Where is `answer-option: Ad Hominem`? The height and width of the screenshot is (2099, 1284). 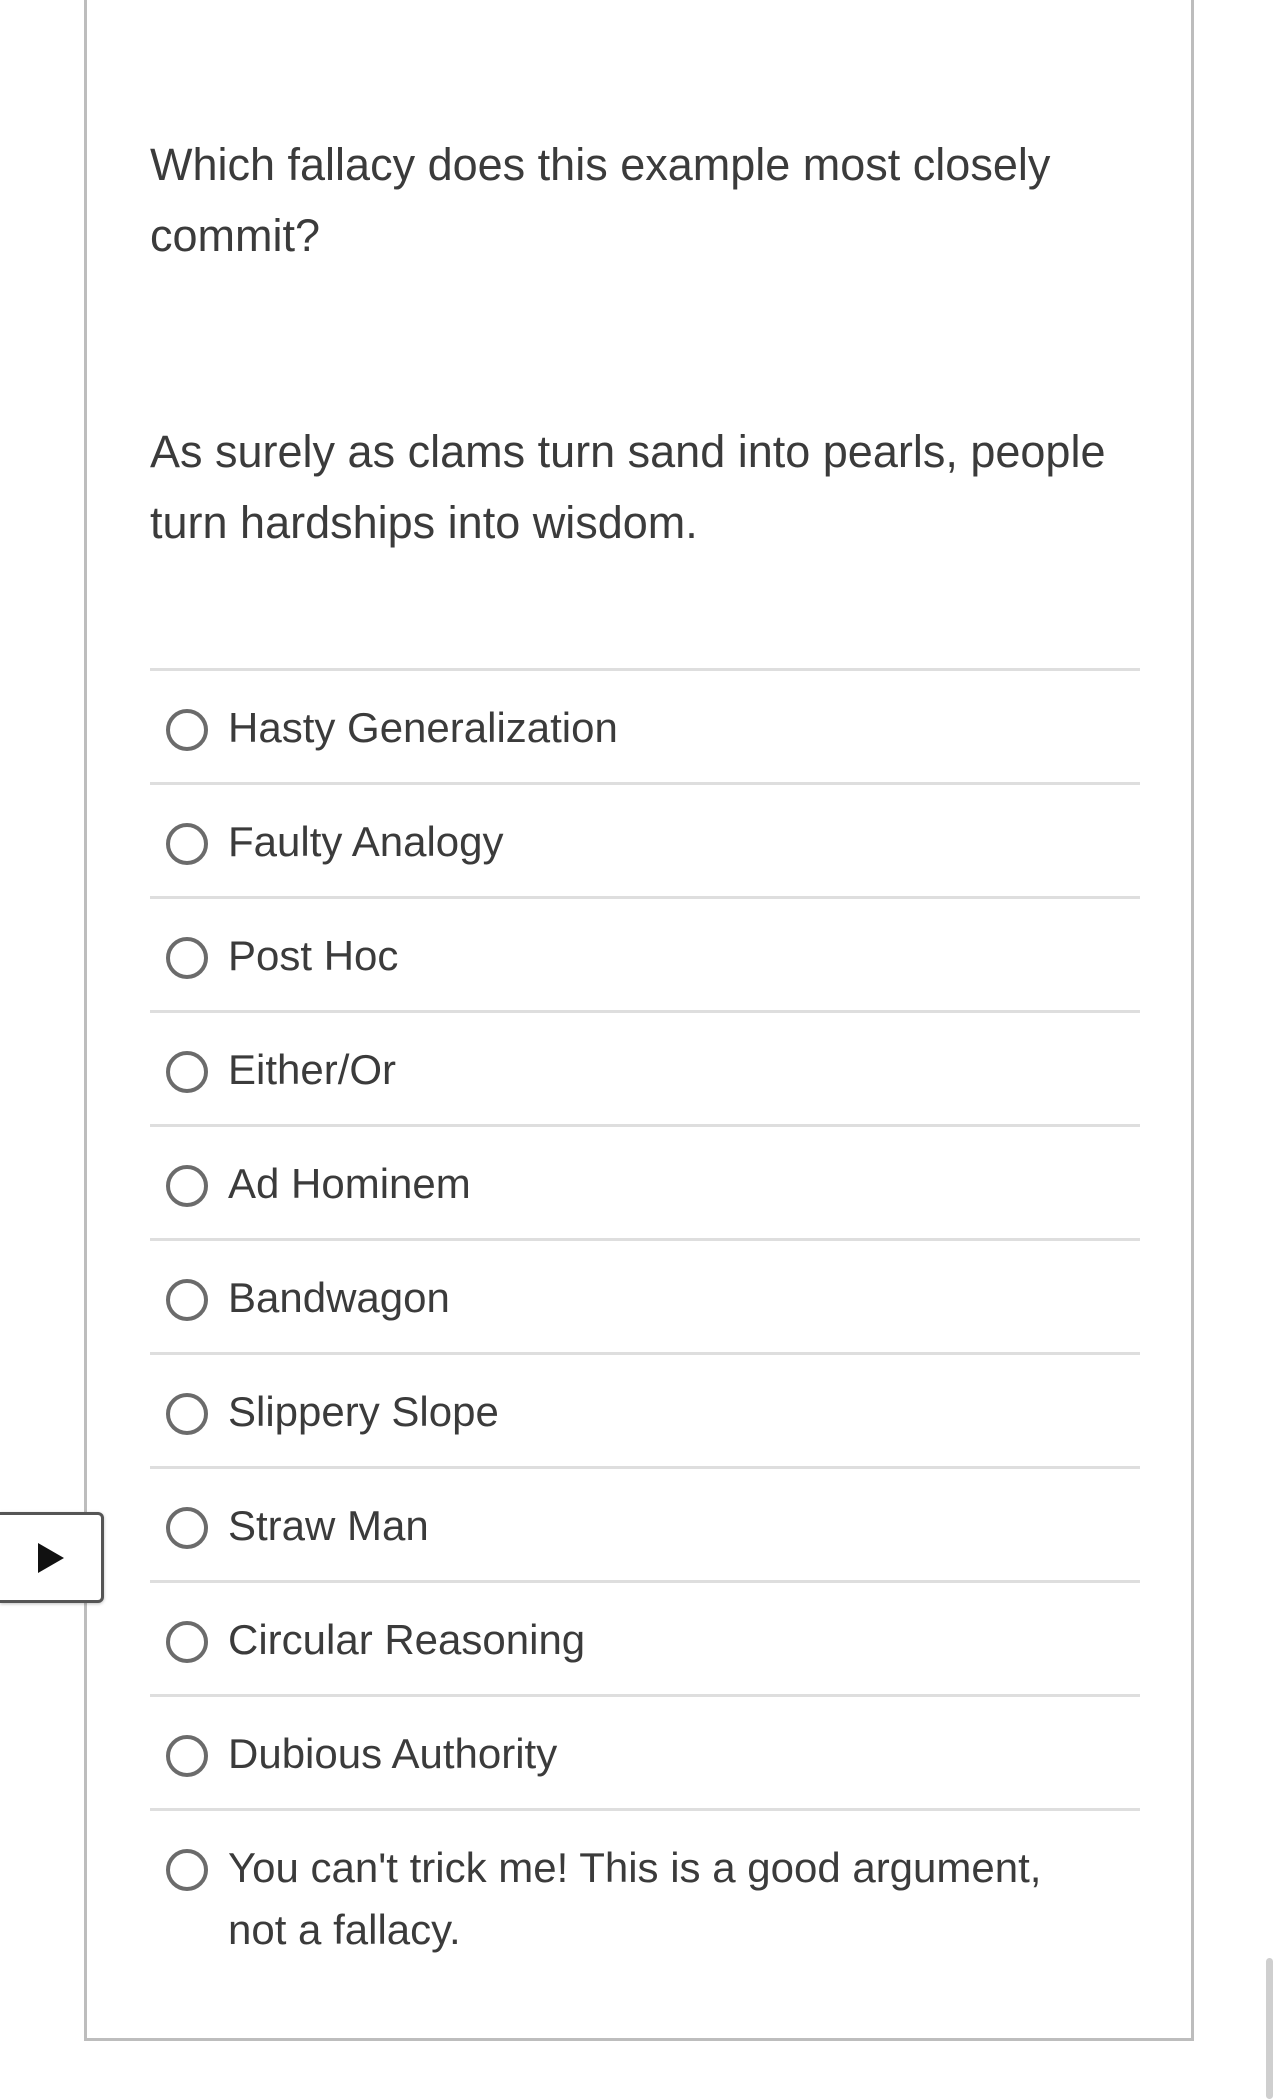
answer-option: Ad Hominem is located at coordinates (645, 1184).